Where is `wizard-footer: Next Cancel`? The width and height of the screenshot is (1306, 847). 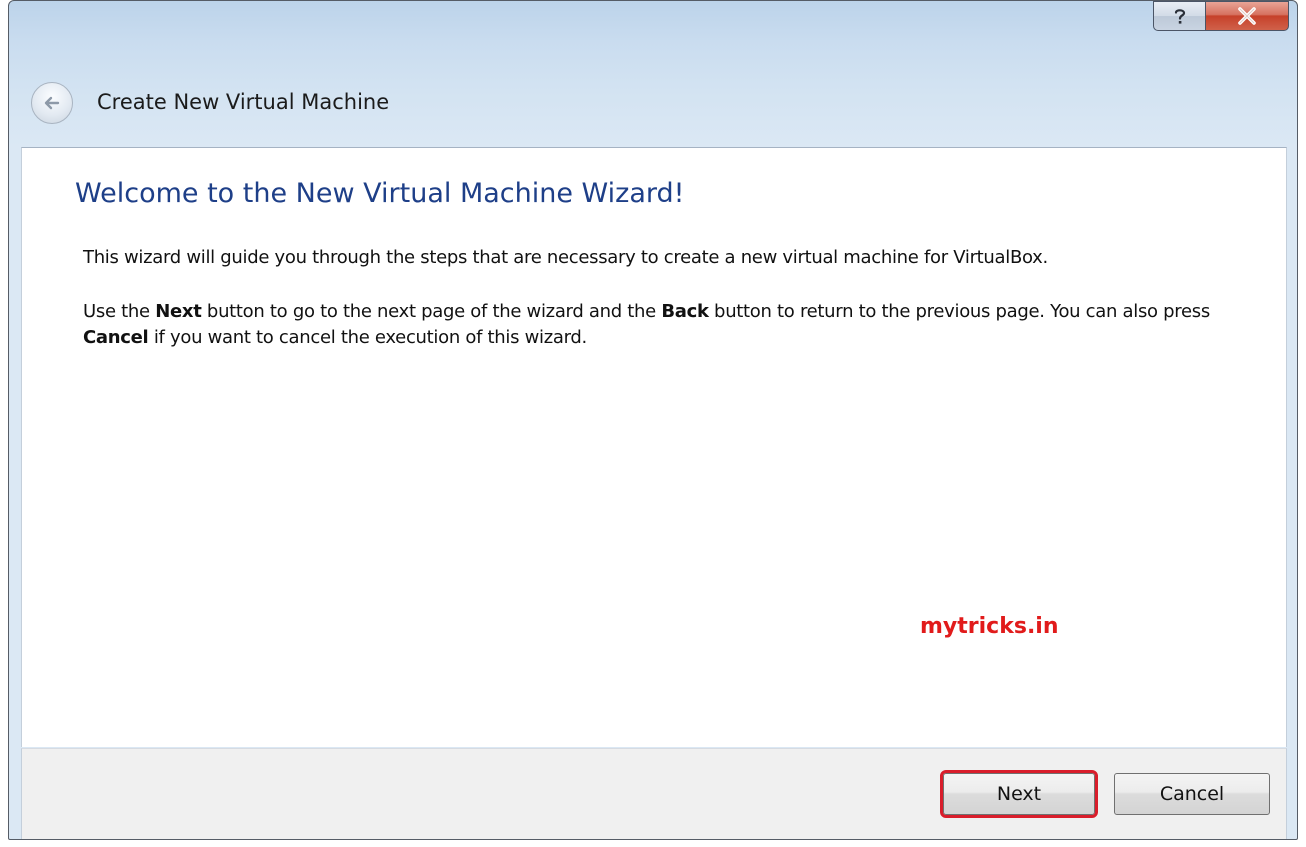 wizard-footer: Next Cancel is located at coordinates (654, 793).